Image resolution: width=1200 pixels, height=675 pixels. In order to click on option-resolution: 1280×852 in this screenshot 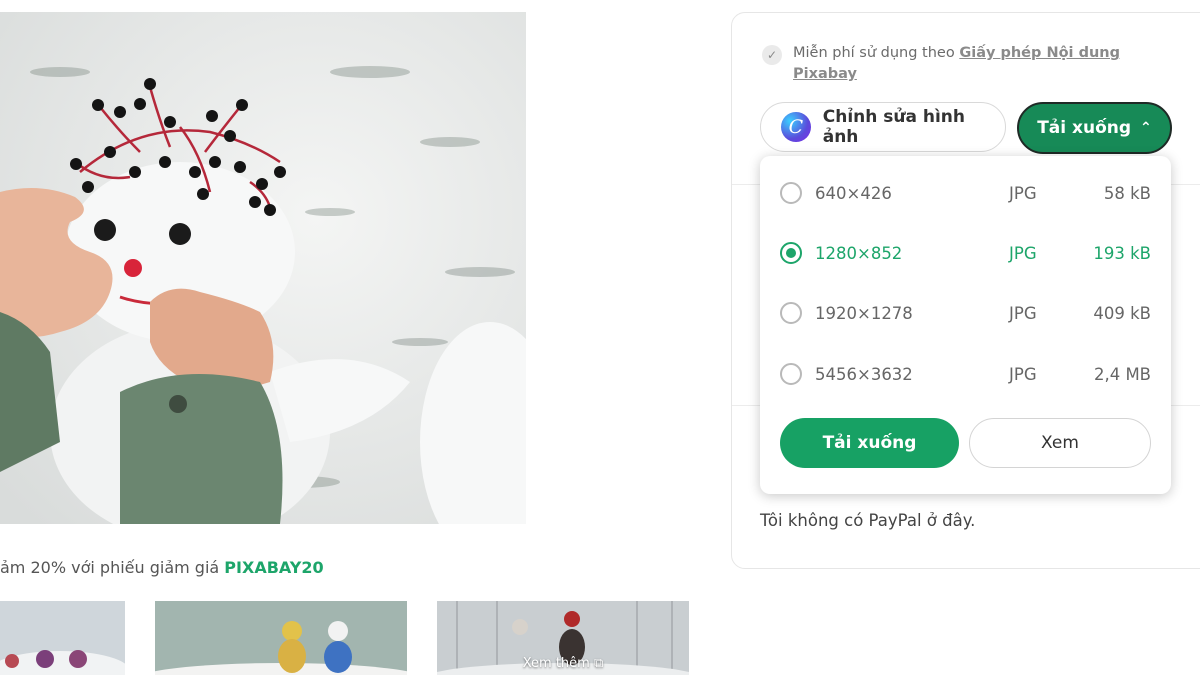, I will do `click(859, 253)`.